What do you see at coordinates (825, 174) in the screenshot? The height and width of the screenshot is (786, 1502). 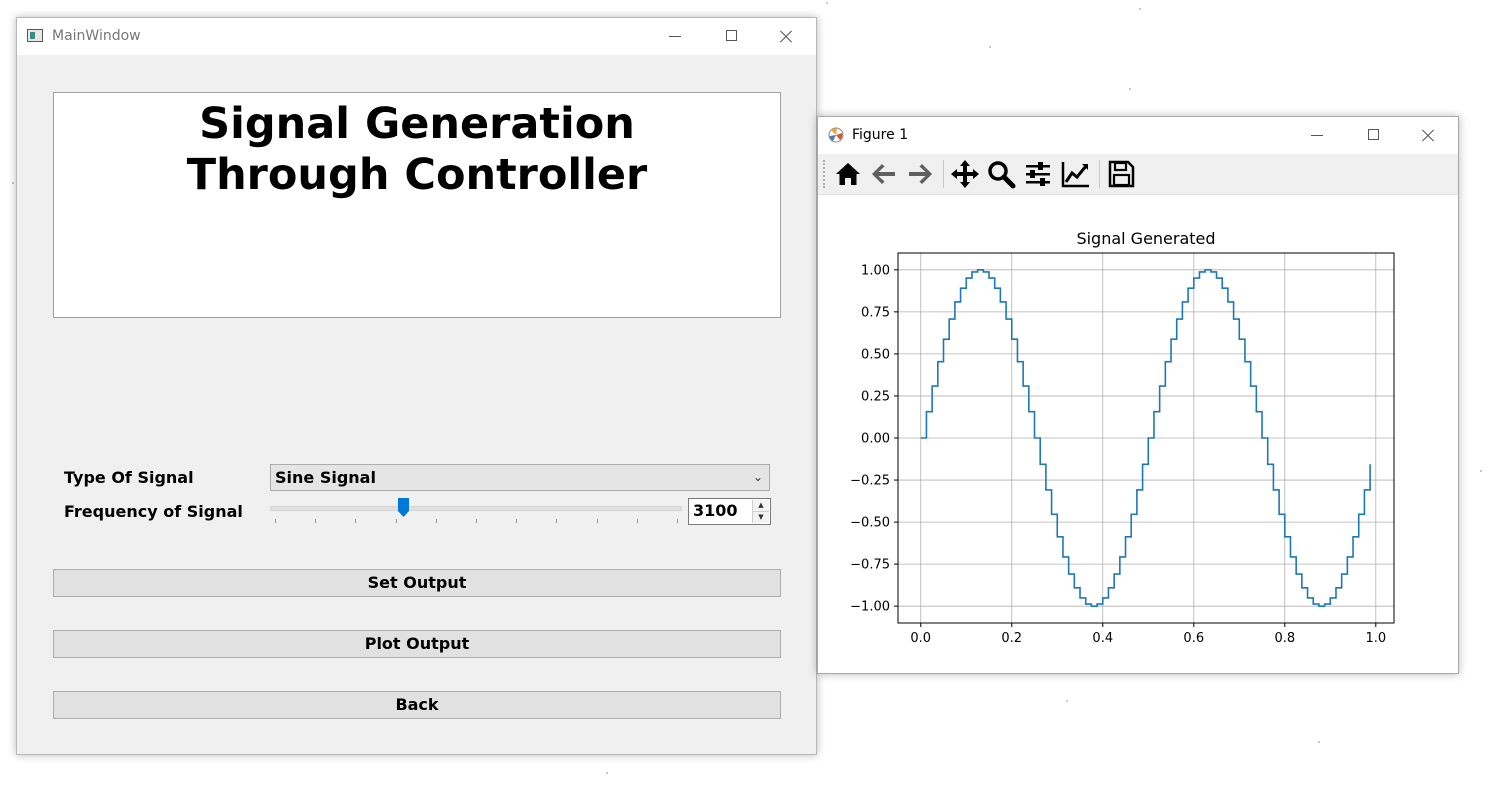 I see `toolbar-grip` at bounding box center [825, 174].